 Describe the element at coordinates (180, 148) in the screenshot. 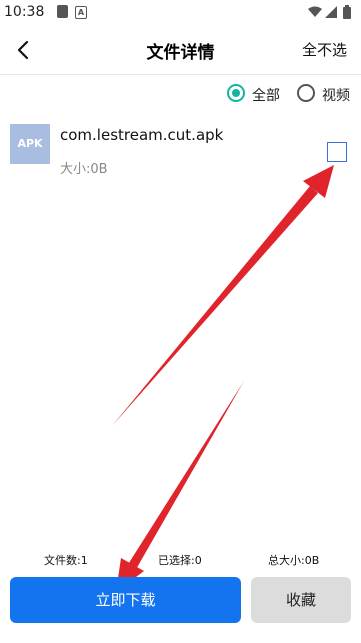

I see `list-item: APK com.lestream.cut.apk 大小:0B` at that location.